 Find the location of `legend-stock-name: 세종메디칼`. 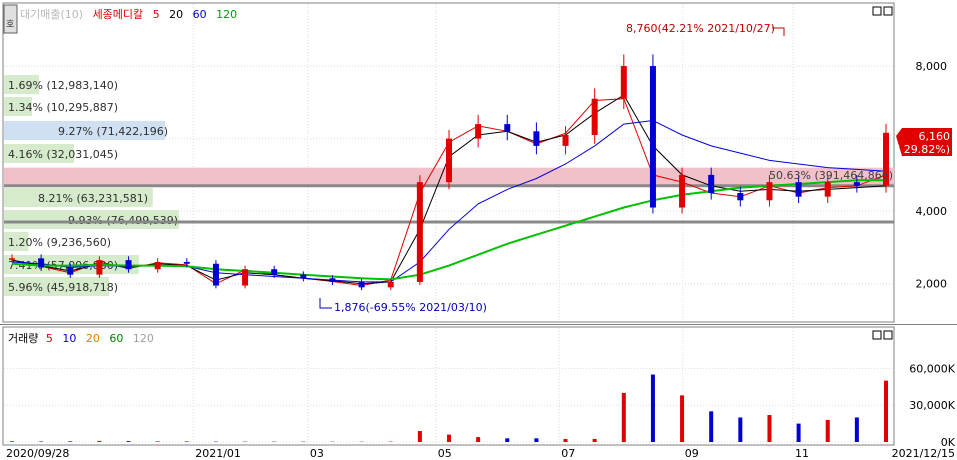

legend-stock-name: 세종메디칼 is located at coordinates (118, 14).